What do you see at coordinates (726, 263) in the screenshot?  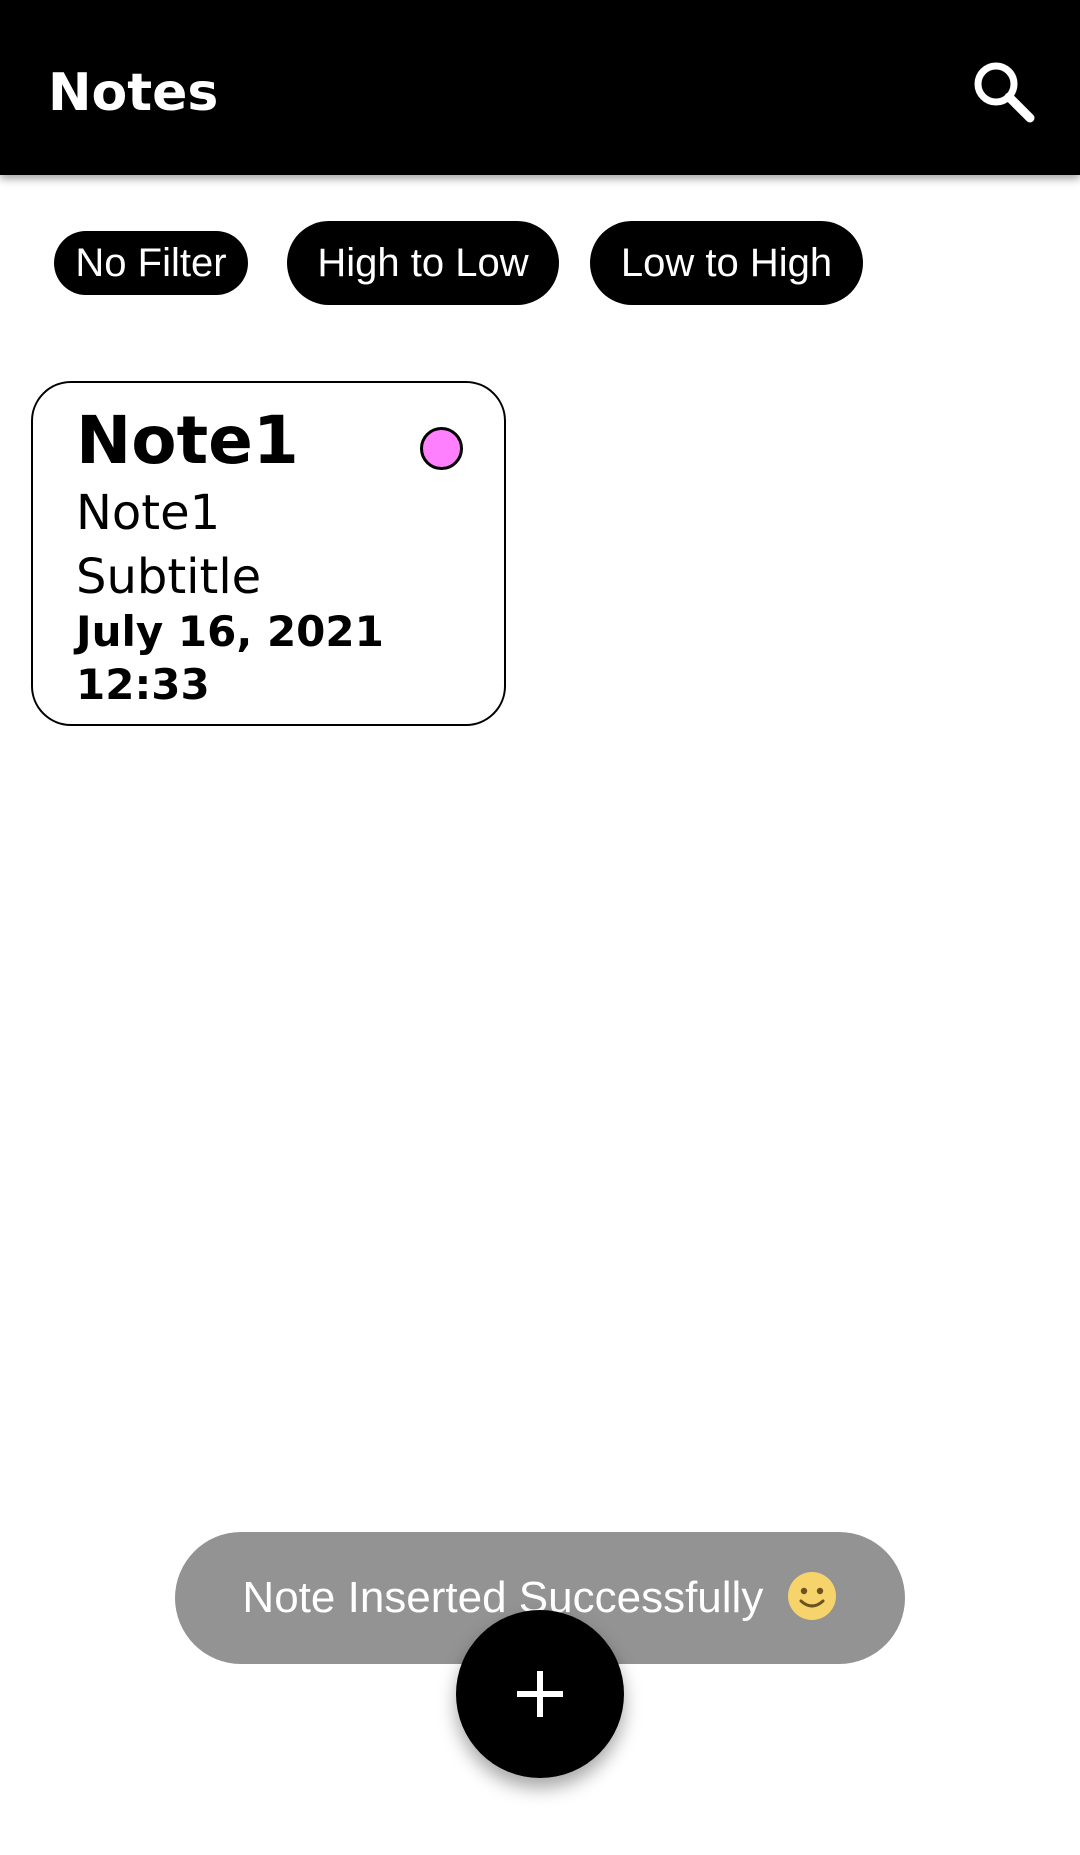 I see `filter-low-to-high-button: Low to High` at bounding box center [726, 263].